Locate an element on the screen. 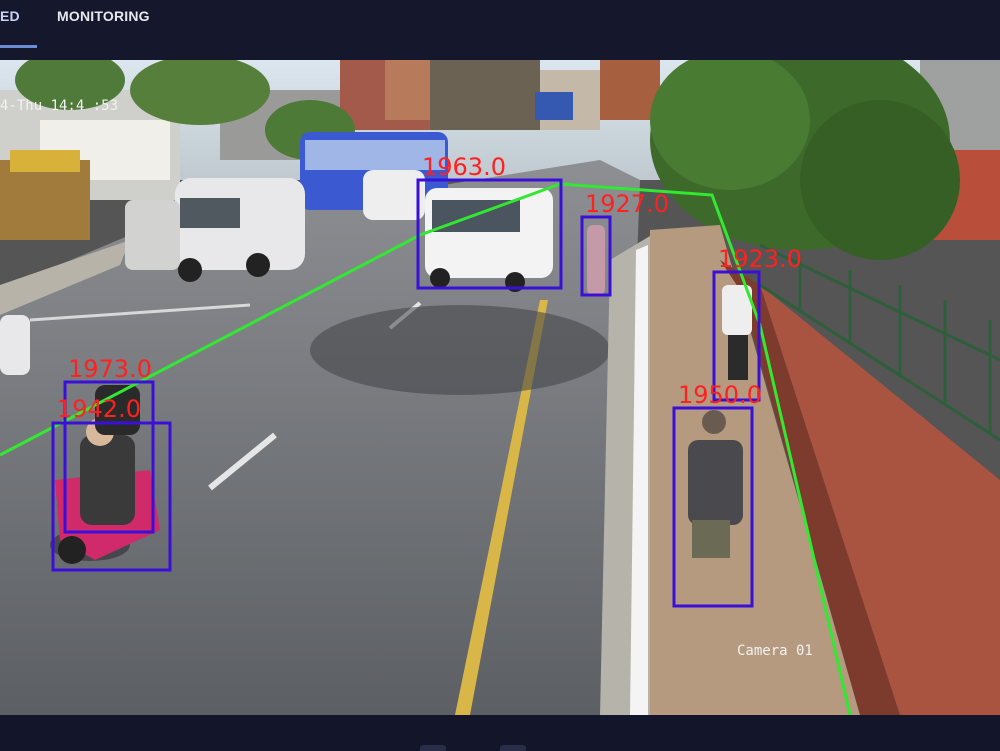  tab-monitoring: MONITORING is located at coordinates (103, 24).